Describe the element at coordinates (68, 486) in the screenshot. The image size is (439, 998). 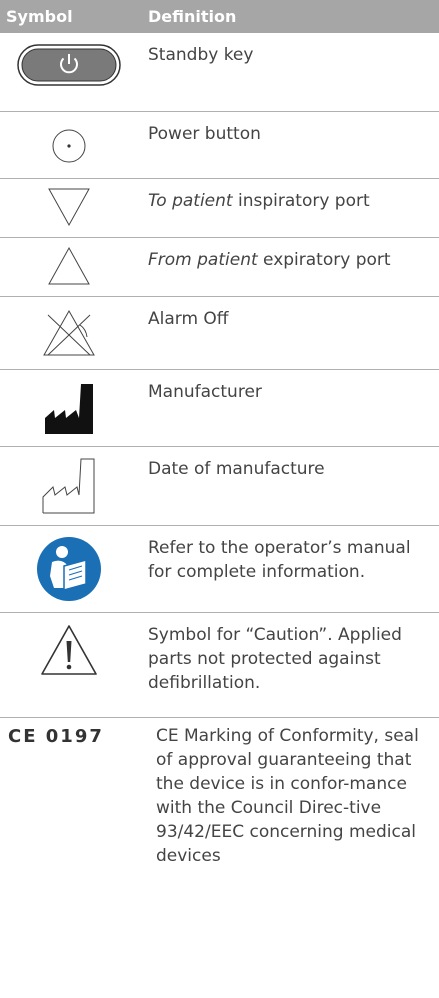
I see `date-of-manufacture-icon` at that location.